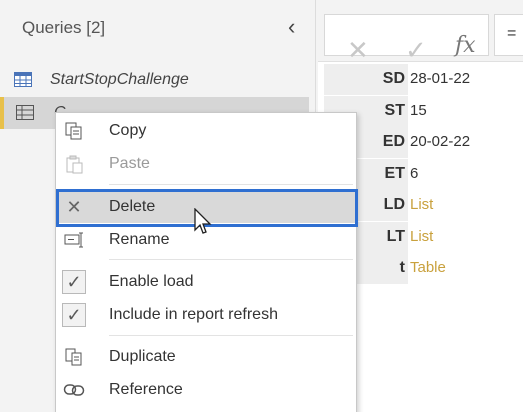  What do you see at coordinates (25, 112) in the screenshot?
I see `table-grid-icon` at bounding box center [25, 112].